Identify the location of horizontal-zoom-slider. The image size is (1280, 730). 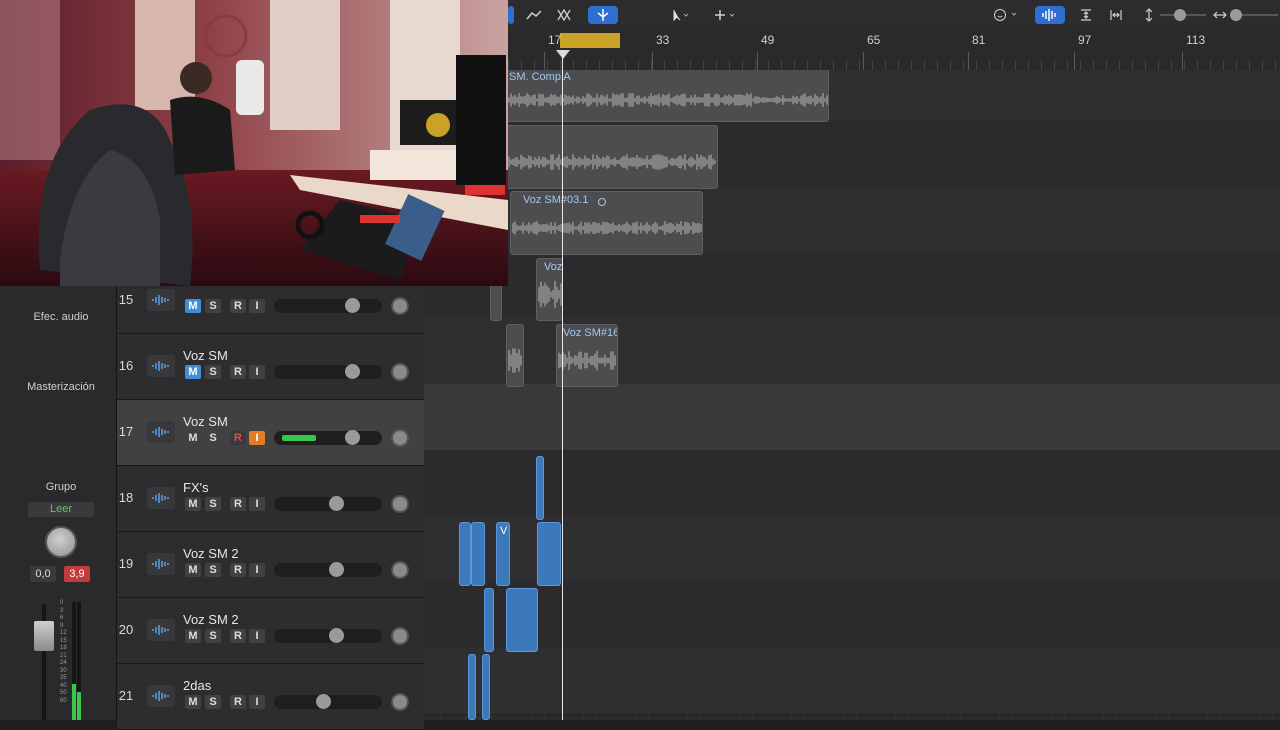
(1254, 15).